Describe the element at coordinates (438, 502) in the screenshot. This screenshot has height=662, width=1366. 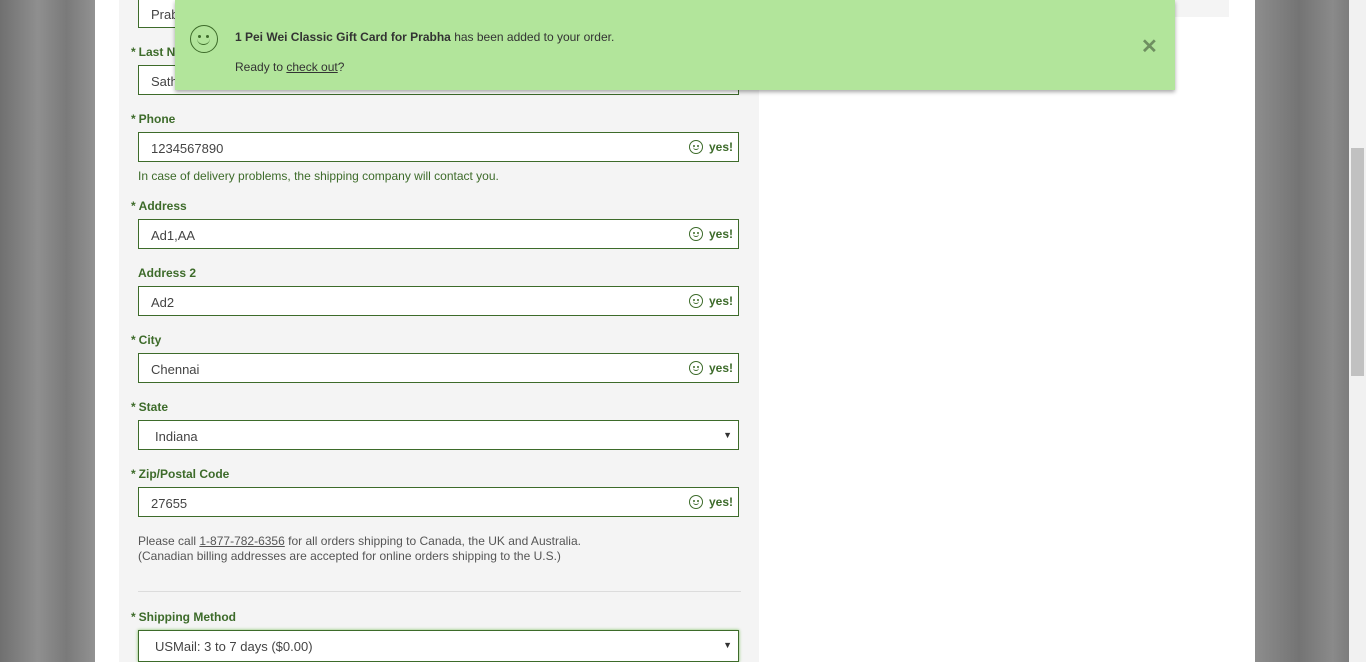
I see `zip-field: 27655 yes!` at that location.